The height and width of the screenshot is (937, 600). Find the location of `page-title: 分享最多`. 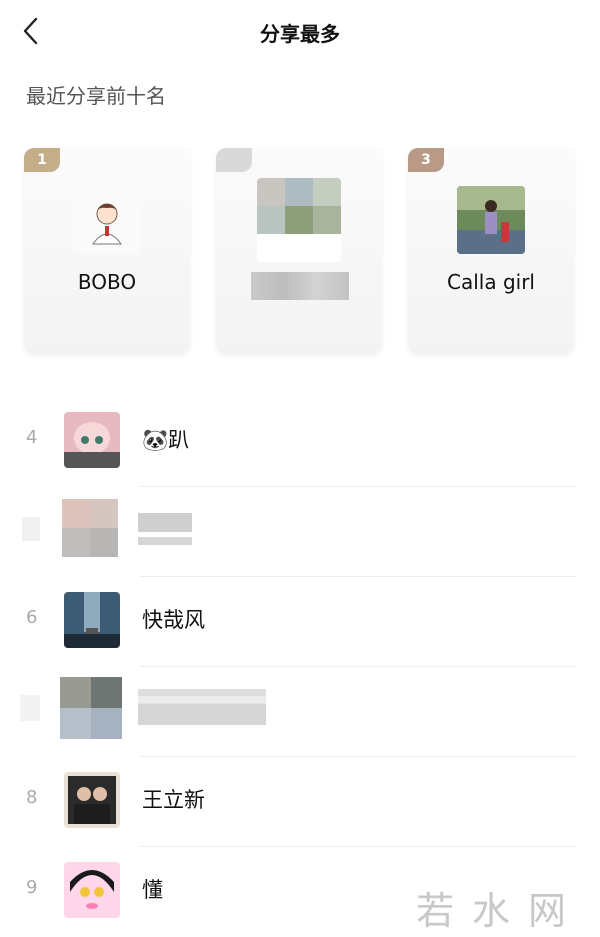

page-title: 分享最多 is located at coordinates (300, 34).